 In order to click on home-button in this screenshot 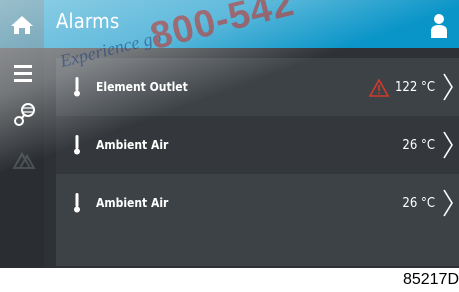, I will do `click(22, 24)`.